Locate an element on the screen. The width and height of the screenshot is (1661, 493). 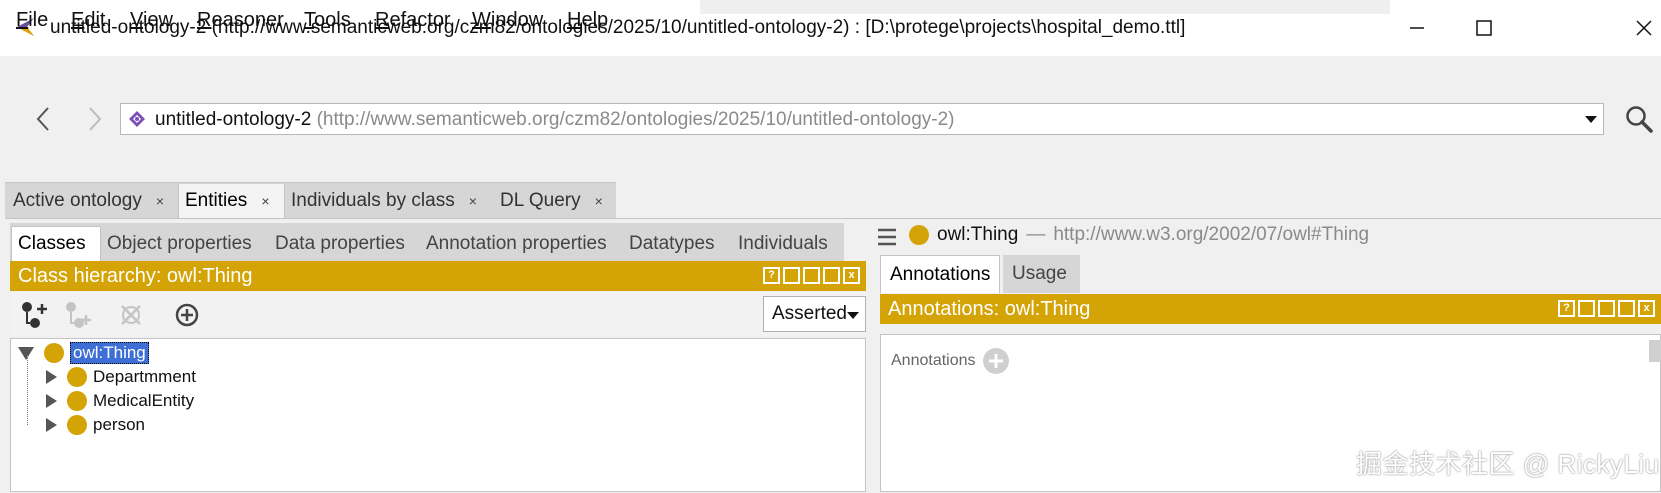
menu-help-label: elp is located at coordinates (595, 20).